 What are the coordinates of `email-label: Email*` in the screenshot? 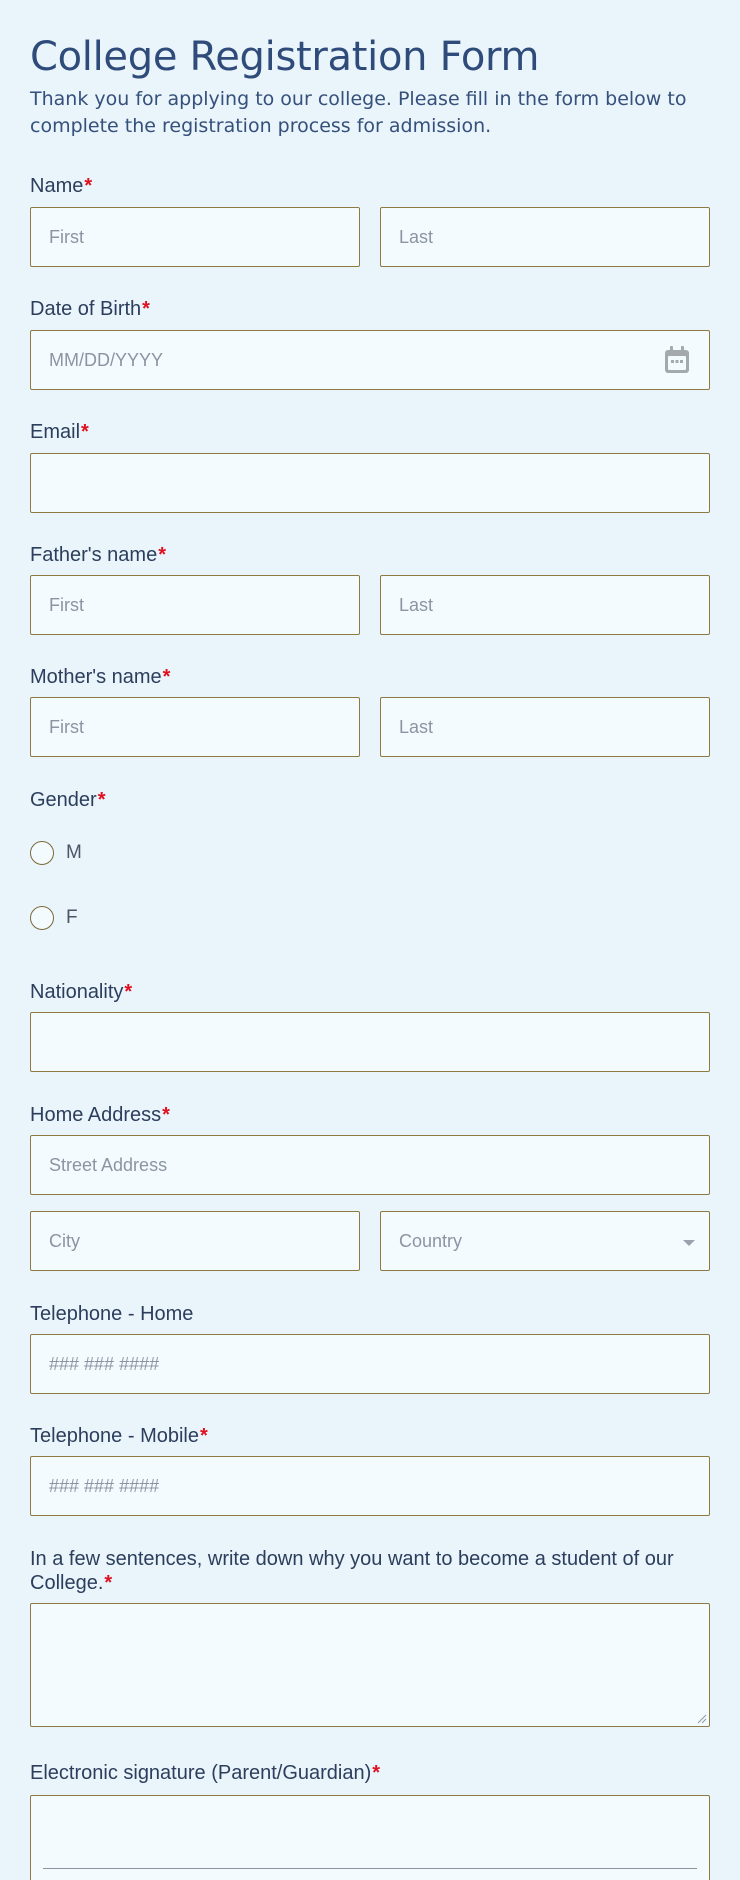 It's located at (59, 432).